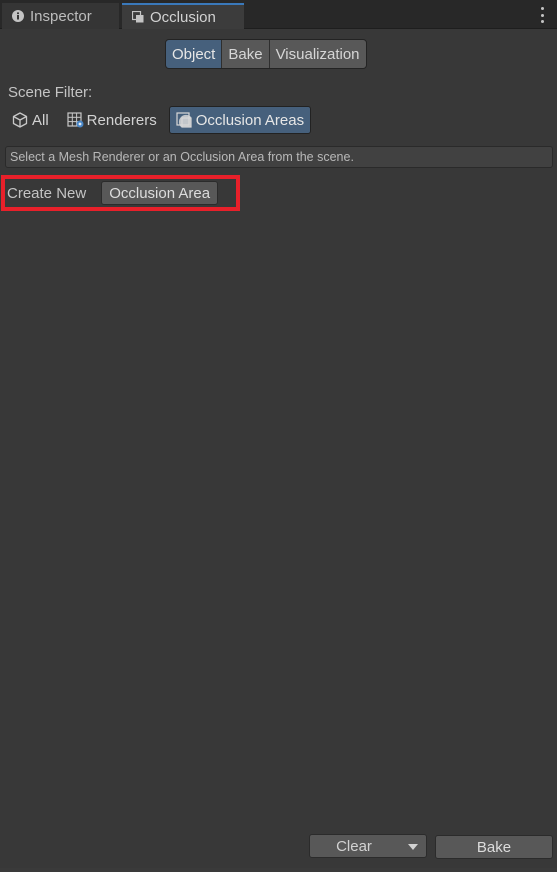  I want to click on mode-object-button: Object, so click(194, 54).